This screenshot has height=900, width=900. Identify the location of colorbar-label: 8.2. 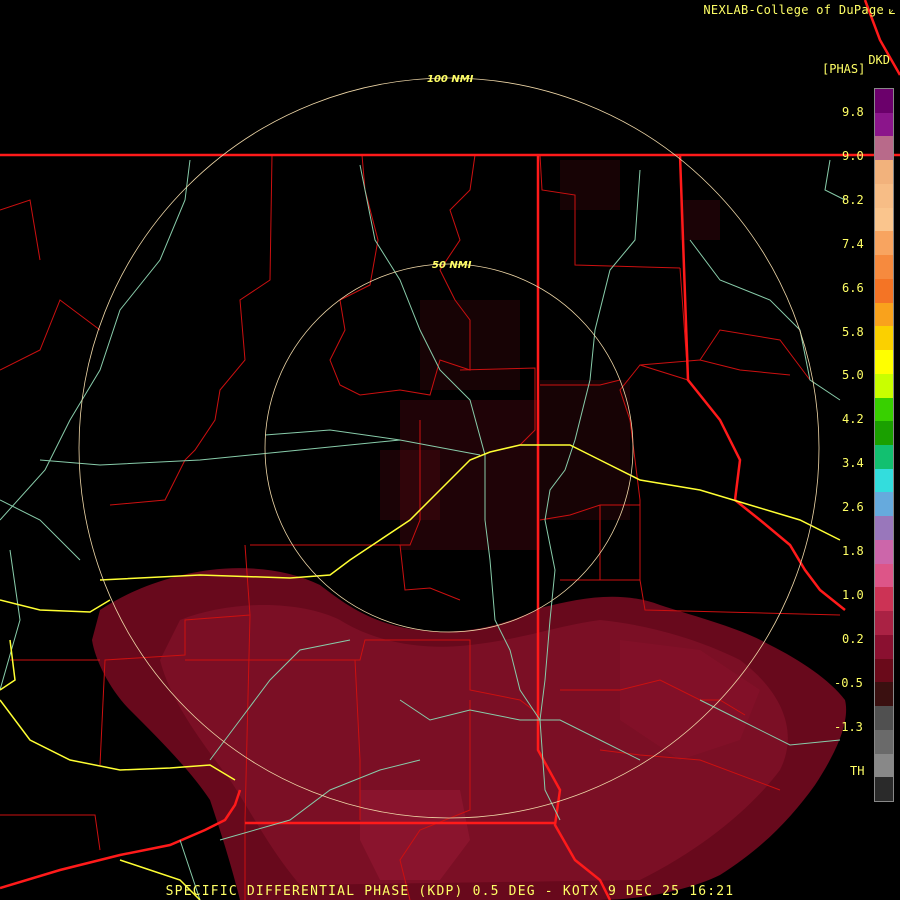
(853, 199).